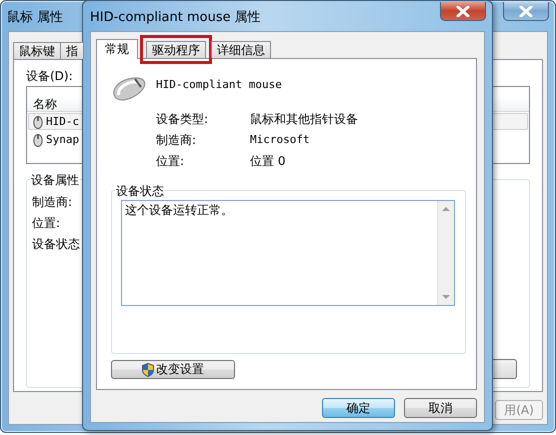 The image size is (556, 435). What do you see at coordinates (171, 161) in the screenshot?
I see `property-label: 位置:` at bounding box center [171, 161].